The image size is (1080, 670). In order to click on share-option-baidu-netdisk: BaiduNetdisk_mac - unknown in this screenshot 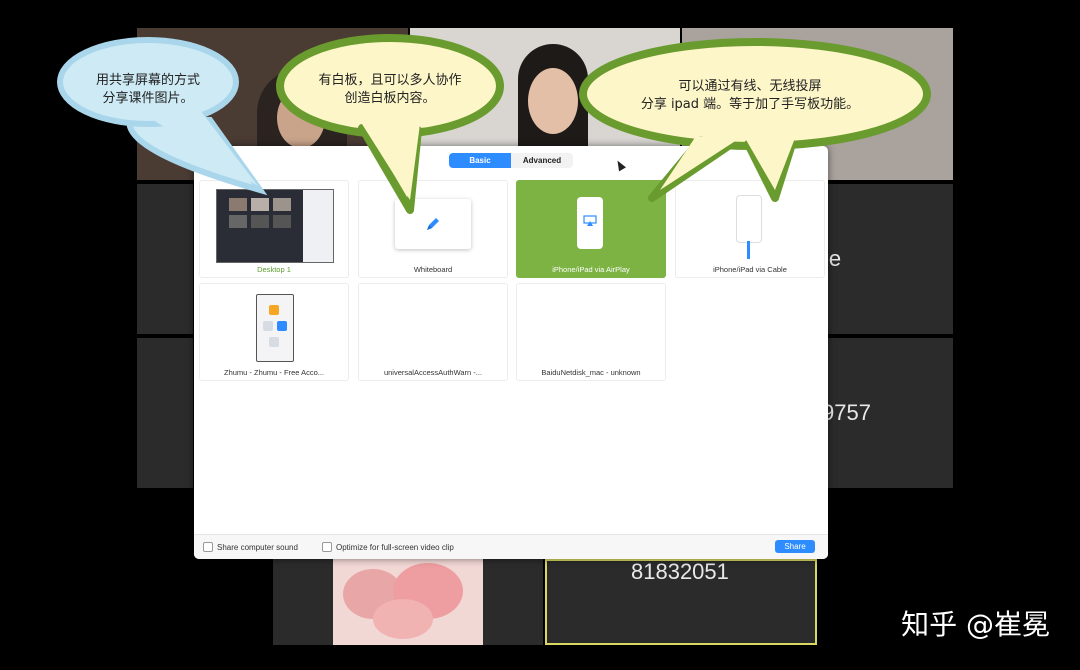, I will do `click(591, 332)`.